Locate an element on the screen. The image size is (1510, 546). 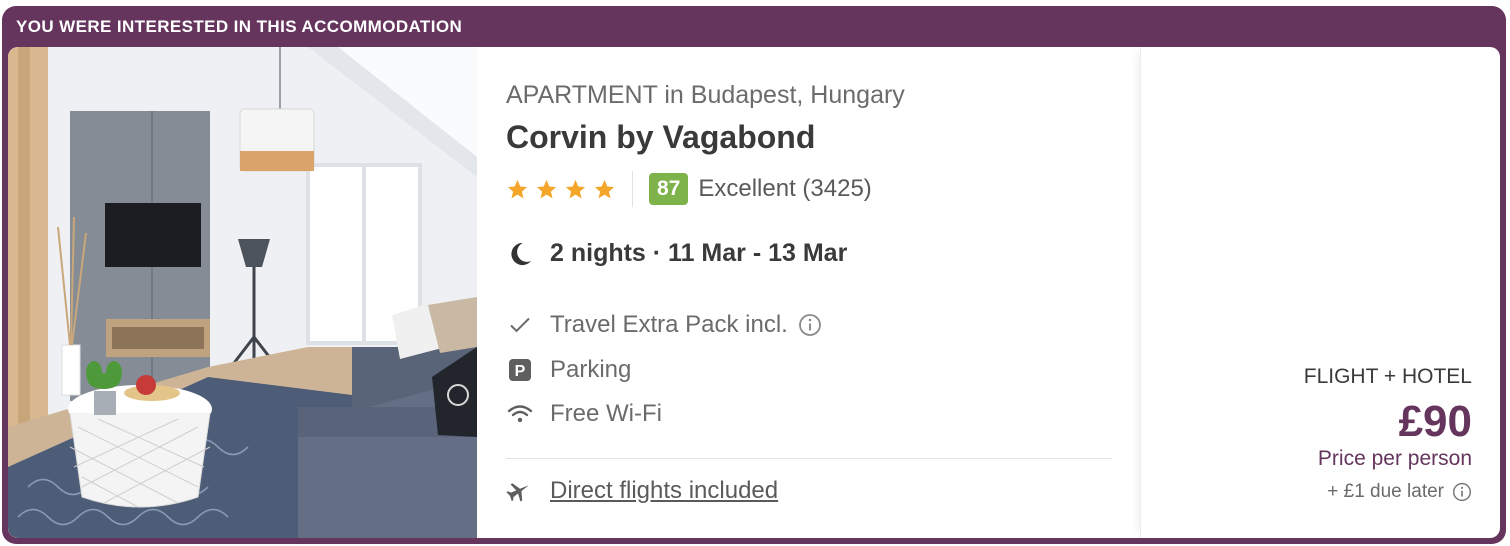
divider is located at coordinates (809, 458).